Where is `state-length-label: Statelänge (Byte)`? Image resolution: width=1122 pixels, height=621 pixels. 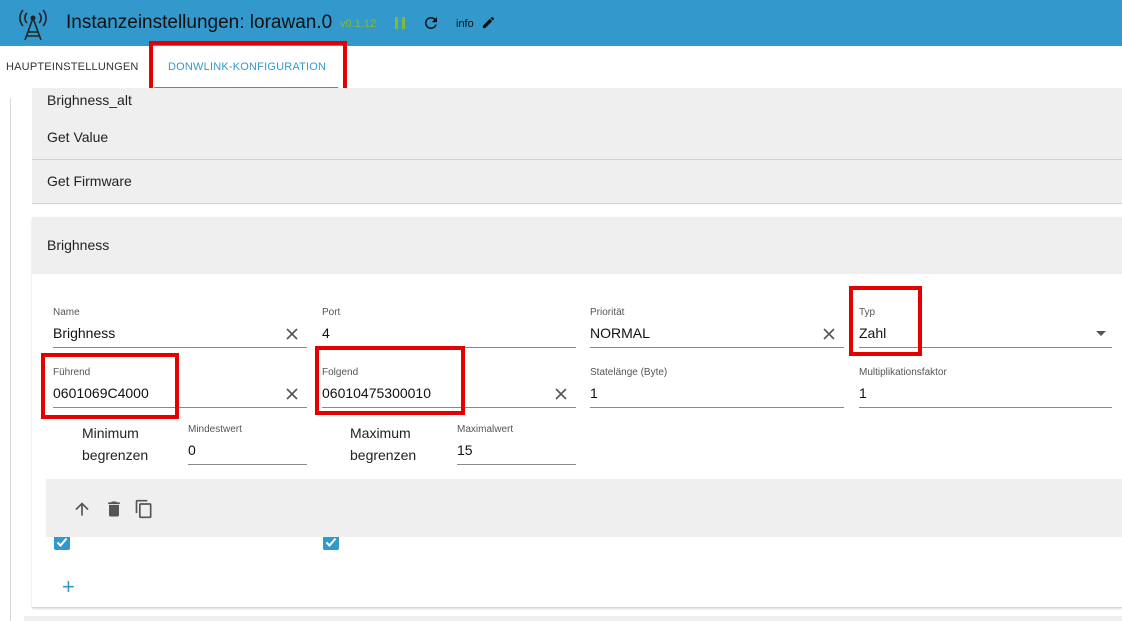 state-length-label: Statelänge (Byte) is located at coordinates (629, 372).